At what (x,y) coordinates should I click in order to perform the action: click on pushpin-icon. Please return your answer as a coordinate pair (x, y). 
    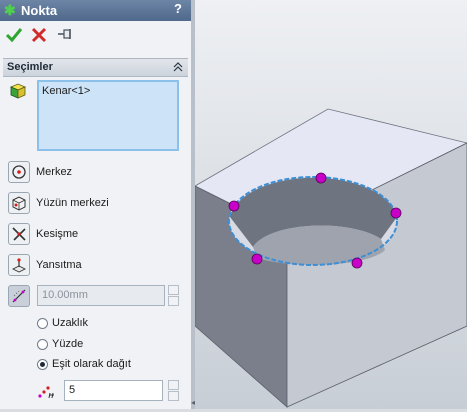
    Looking at the image, I should click on (64, 34).